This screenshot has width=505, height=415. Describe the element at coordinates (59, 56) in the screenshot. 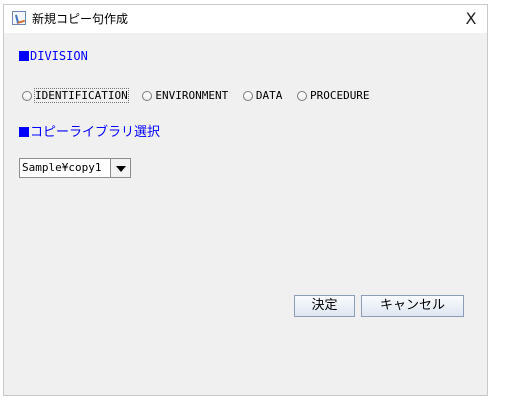

I see `division-label-text: DIVISION` at that location.